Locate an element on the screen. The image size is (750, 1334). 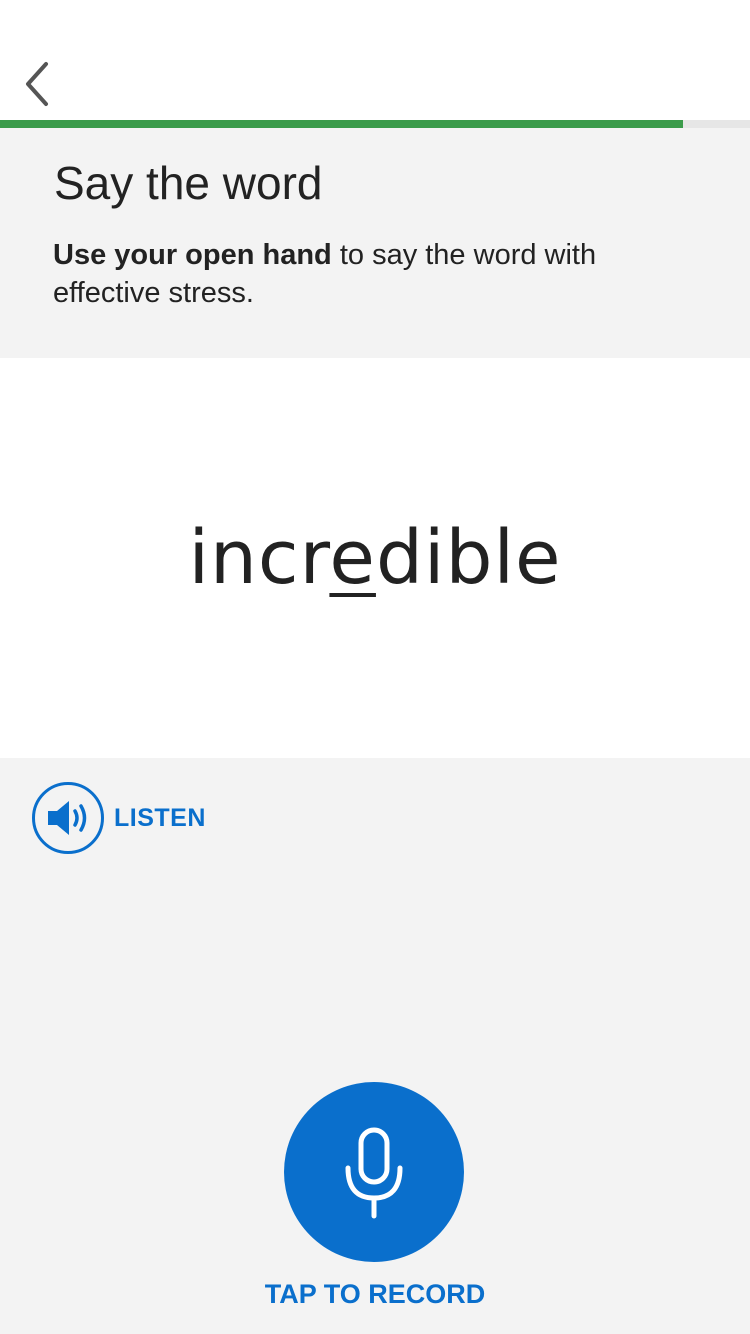
stressed-syllable: e is located at coordinates (352, 558).